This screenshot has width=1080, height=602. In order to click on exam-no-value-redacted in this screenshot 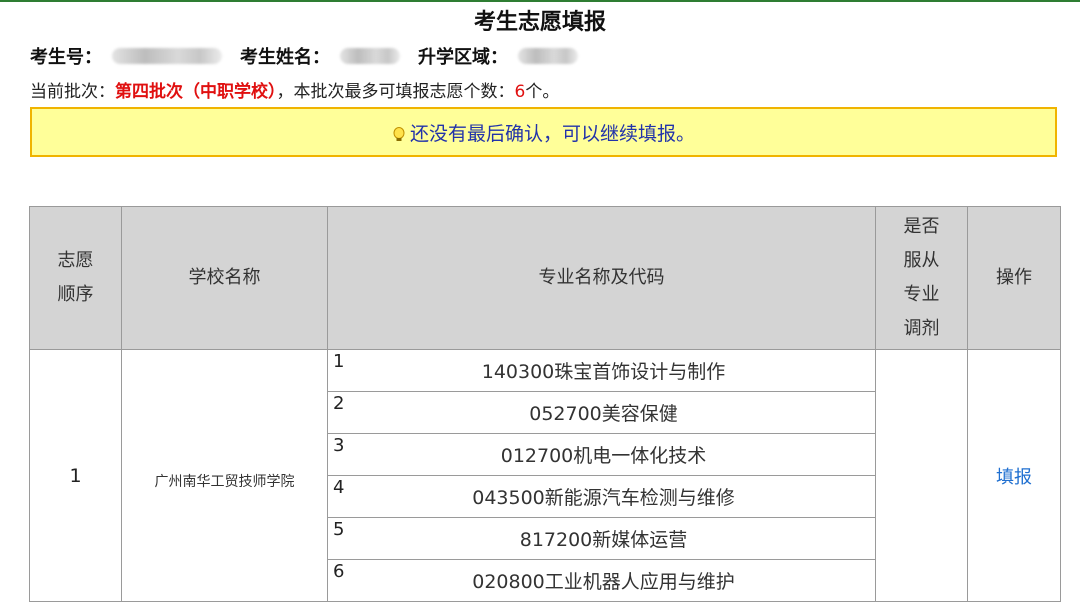, I will do `click(167, 56)`.